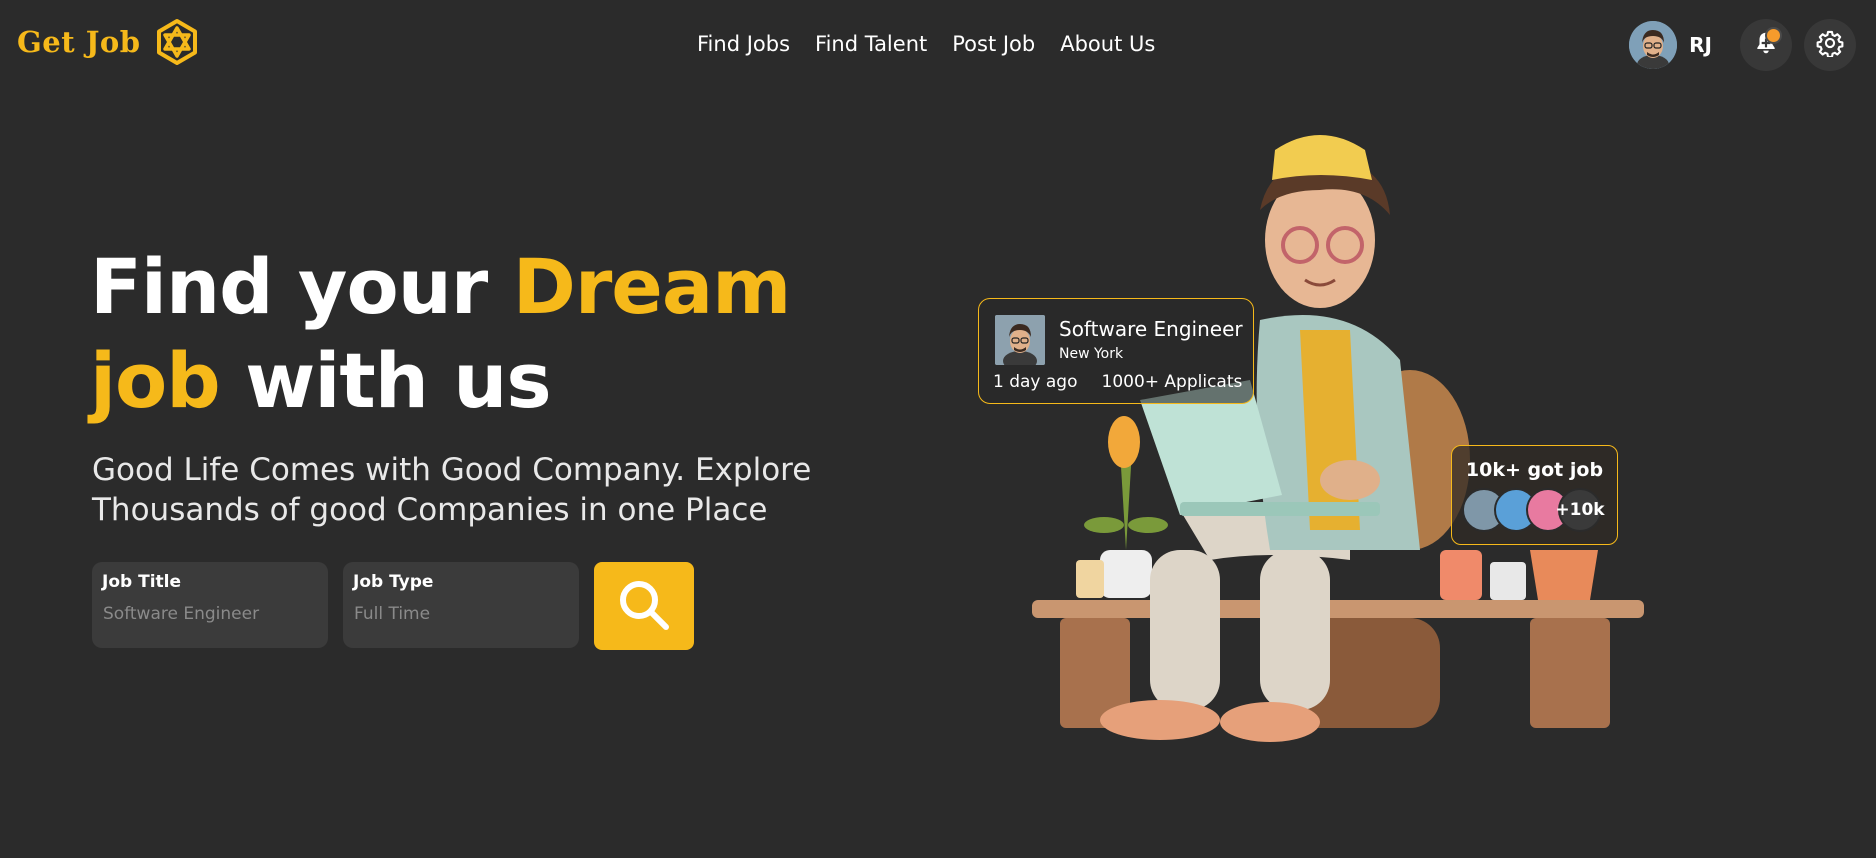 This screenshot has height=858, width=1876. I want to click on user-initials: RJ, so click(1700, 45).